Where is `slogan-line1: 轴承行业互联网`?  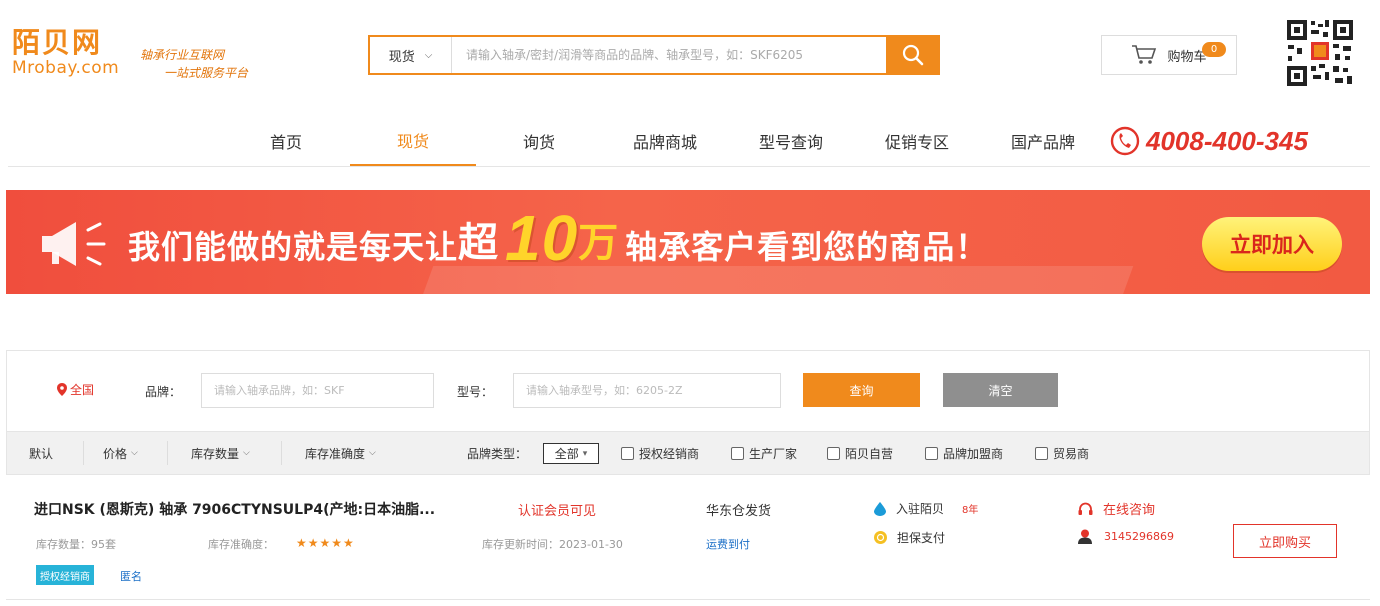 slogan-line1: 轴承行业互联网 is located at coordinates (182, 55).